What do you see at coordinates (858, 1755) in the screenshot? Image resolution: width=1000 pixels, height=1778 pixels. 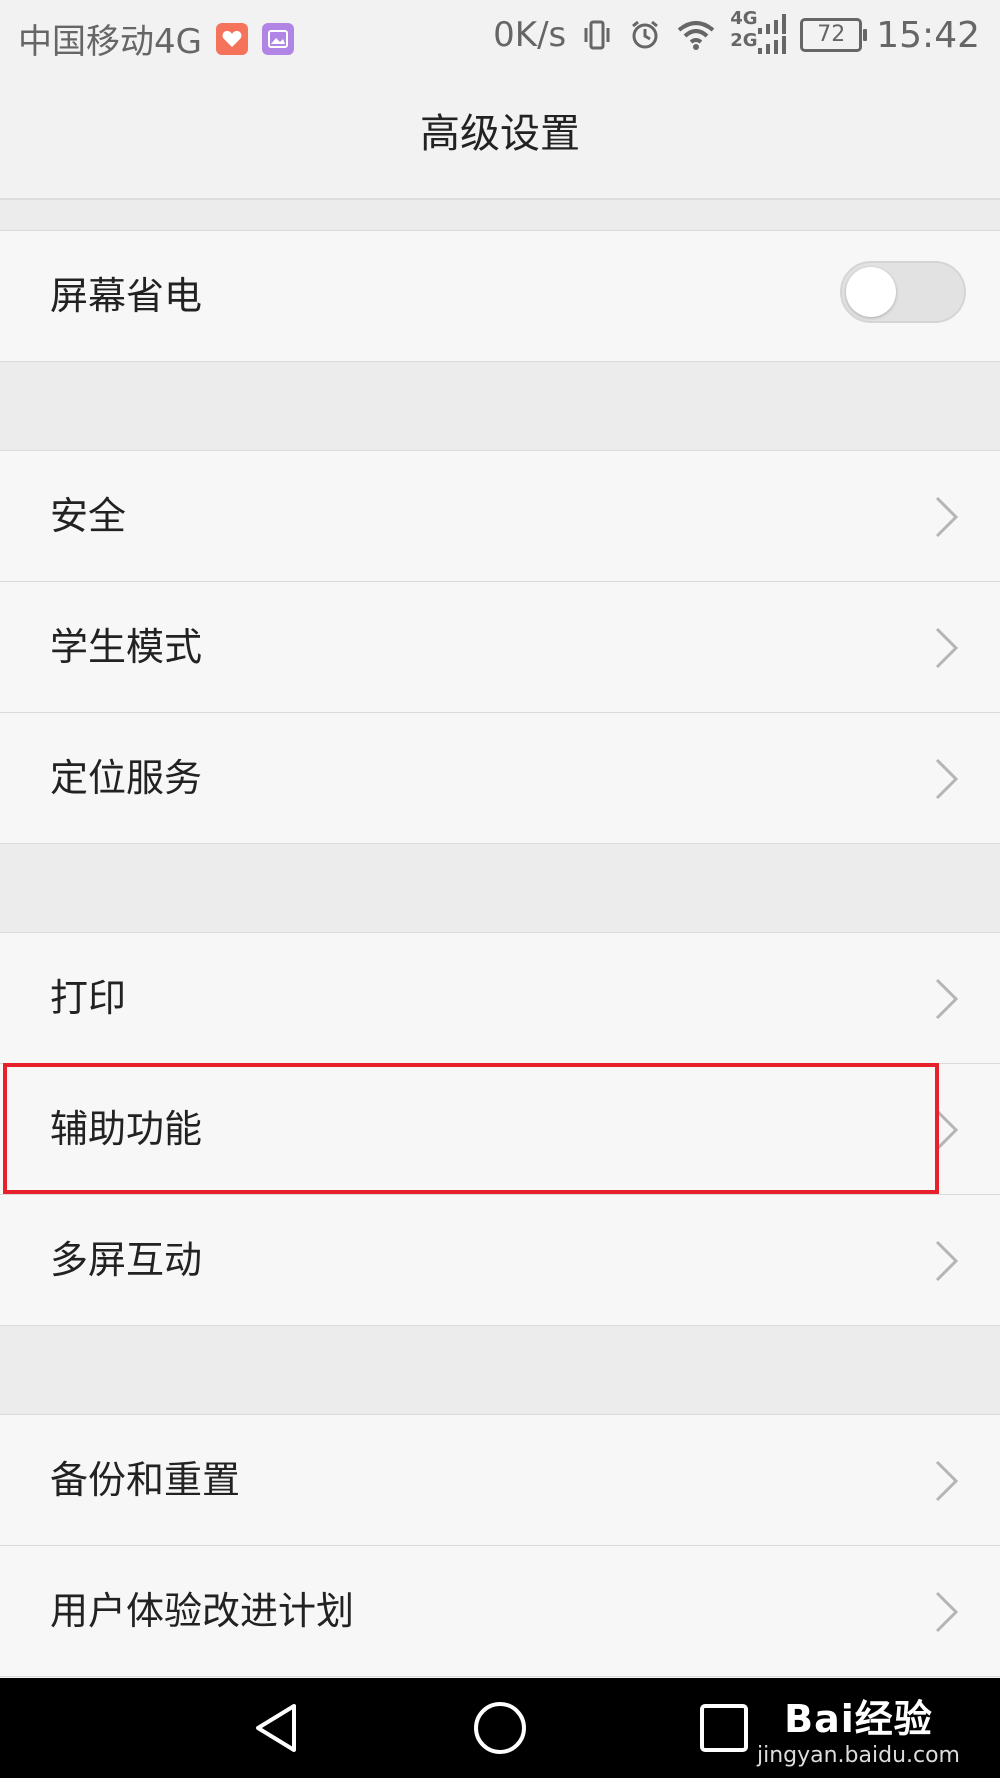 I see `watermark-url: jingyan.baidu.com` at bounding box center [858, 1755].